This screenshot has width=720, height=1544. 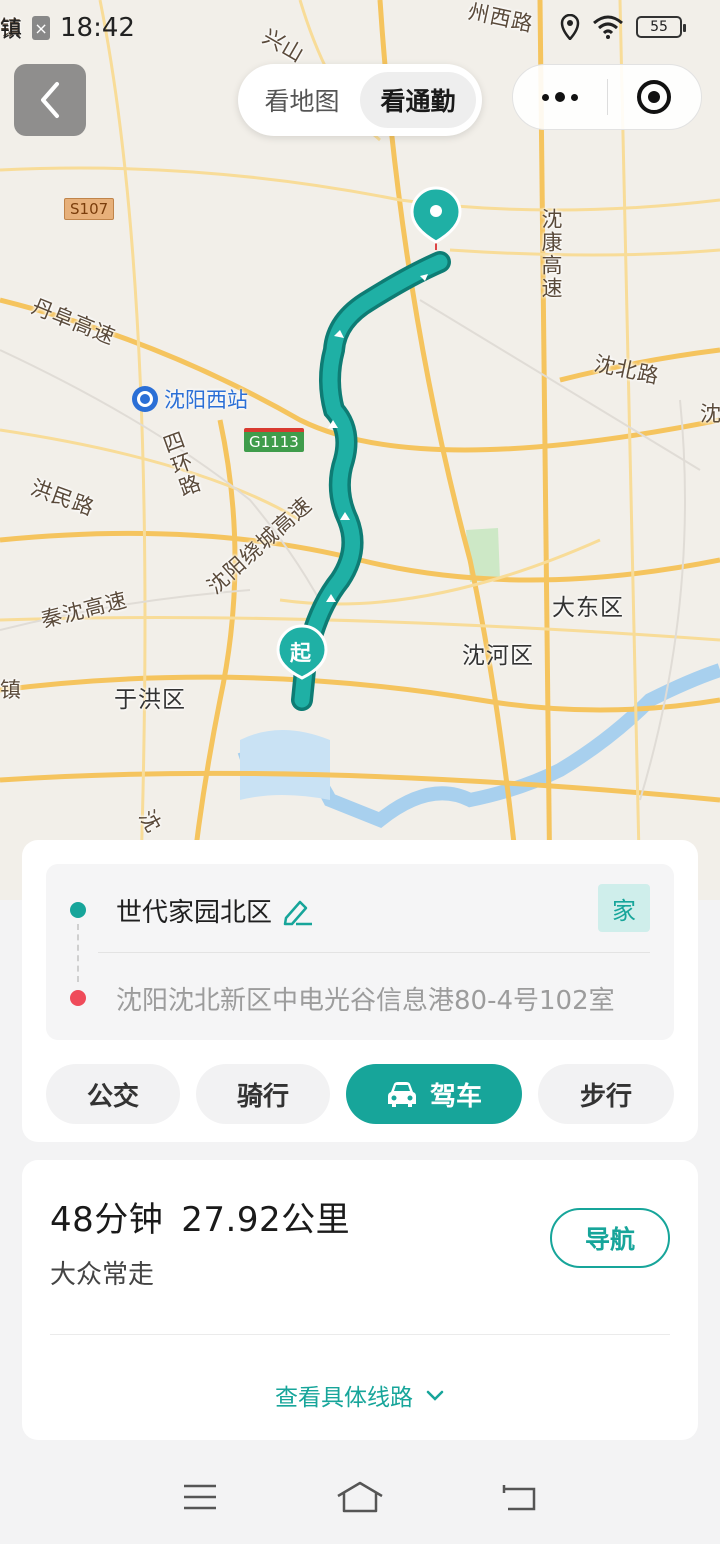 What do you see at coordinates (401, 1094) in the screenshot?
I see `car-icon` at bounding box center [401, 1094].